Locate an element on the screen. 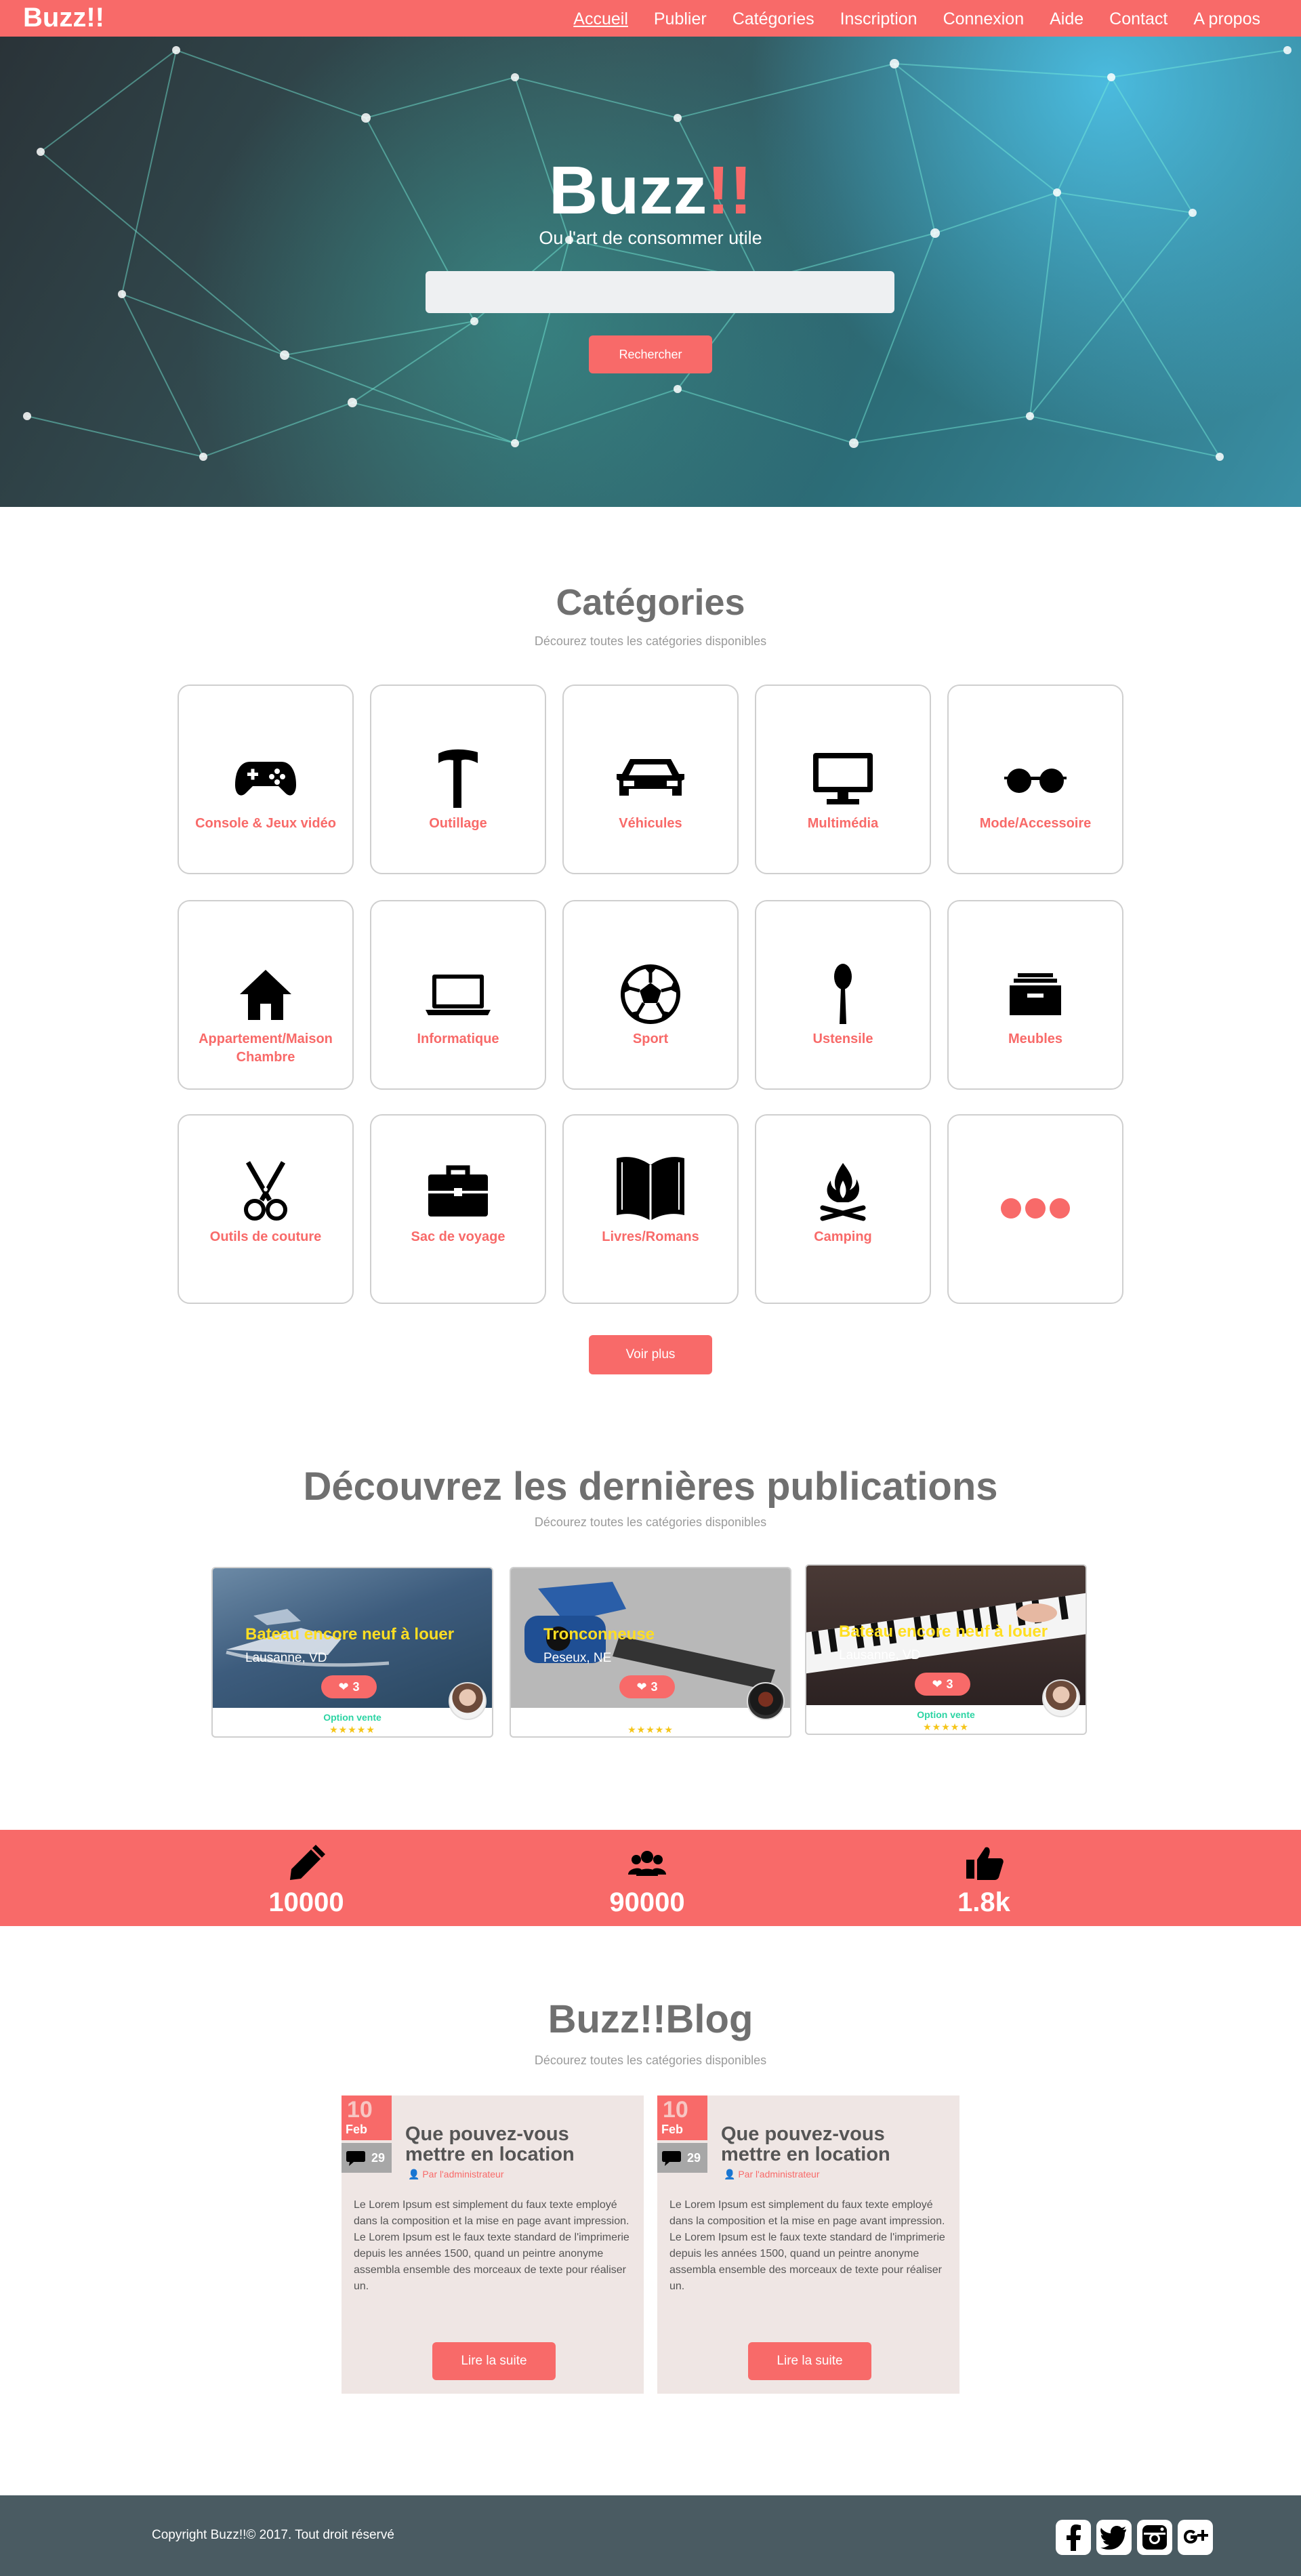  category-card-more is located at coordinates (1035, 1209).